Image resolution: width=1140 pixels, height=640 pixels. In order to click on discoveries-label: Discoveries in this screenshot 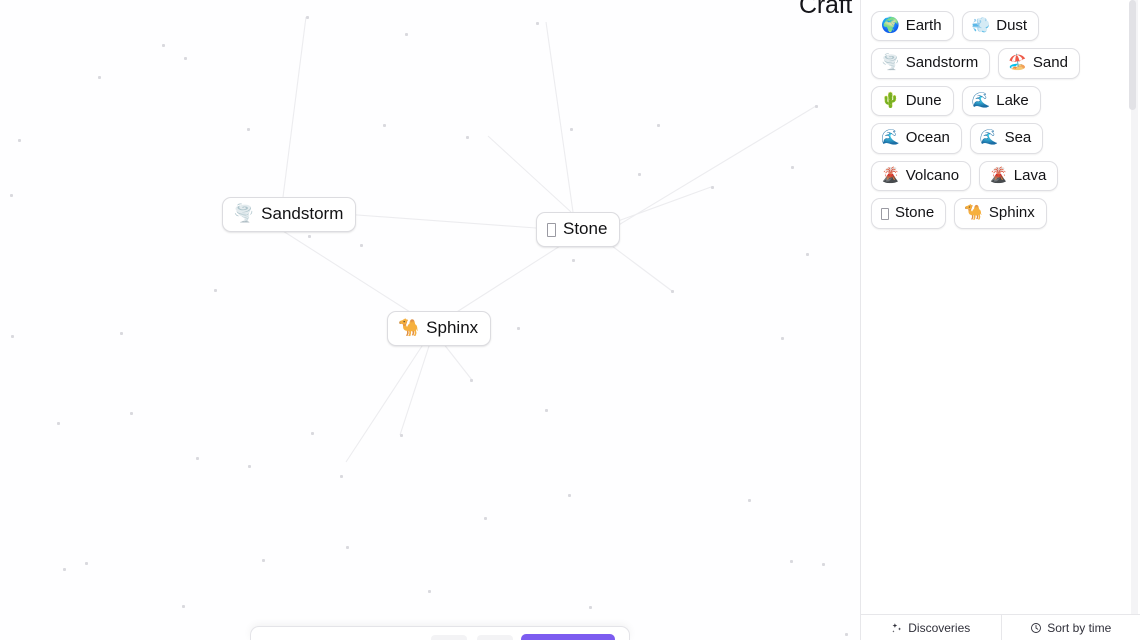, I will do `click(939, 627)`.